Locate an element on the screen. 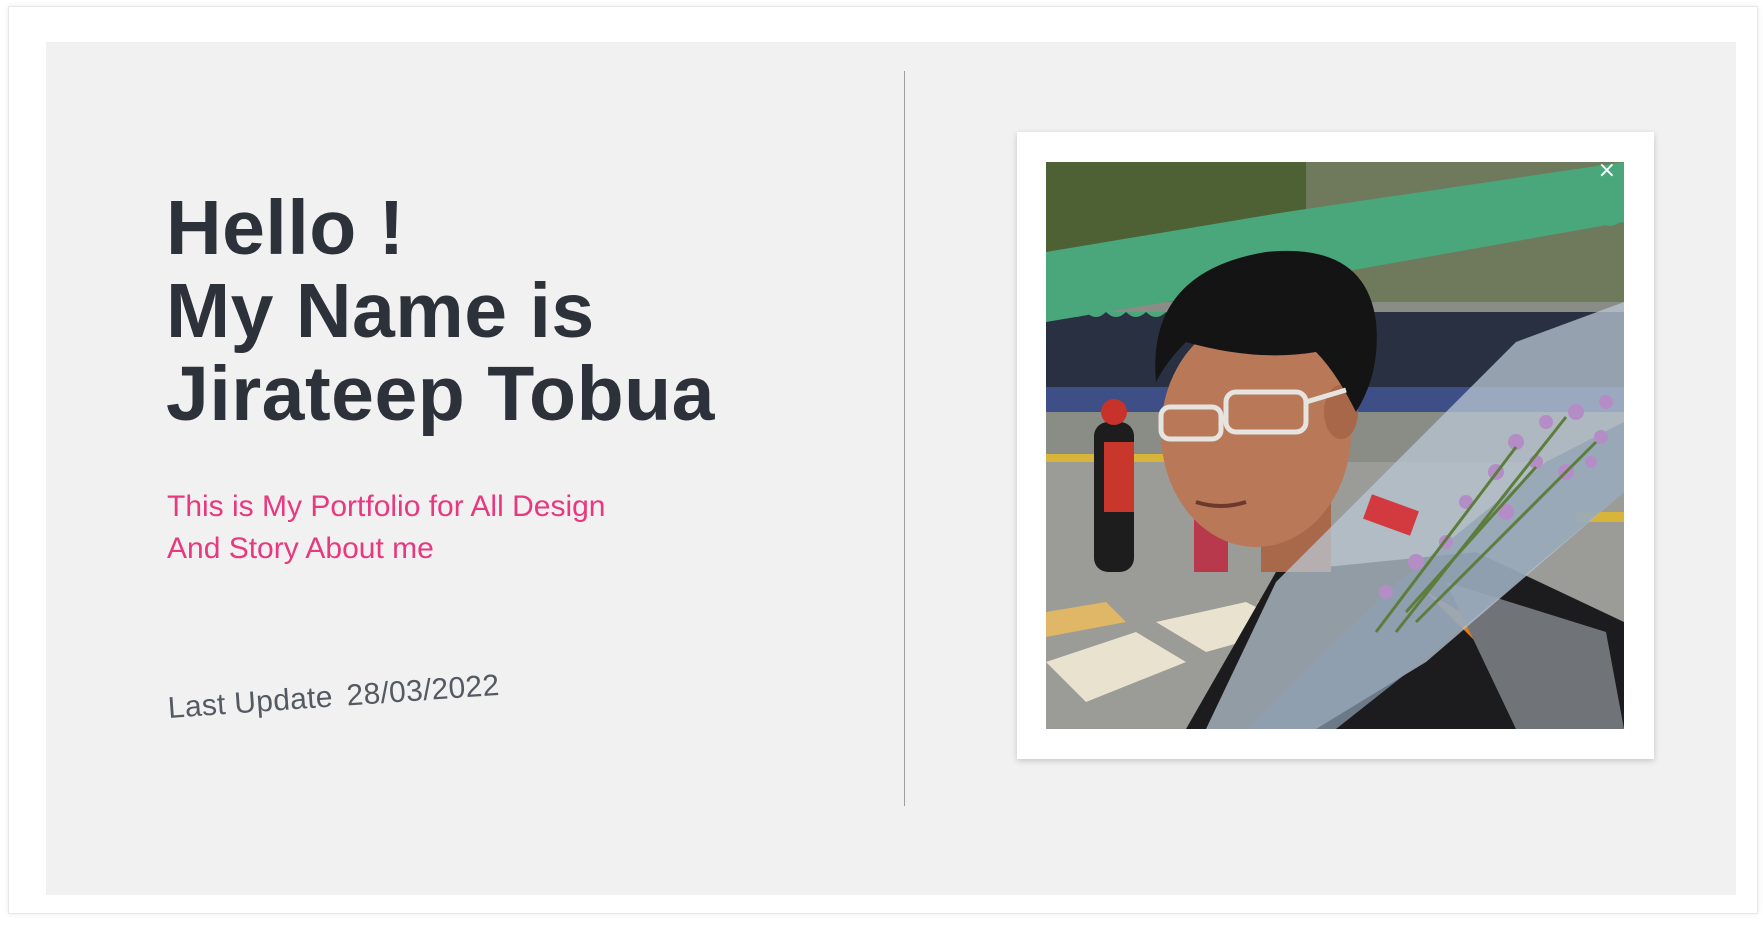  last-update-date: 28/03/2022 is located at coordinates (423, 690).